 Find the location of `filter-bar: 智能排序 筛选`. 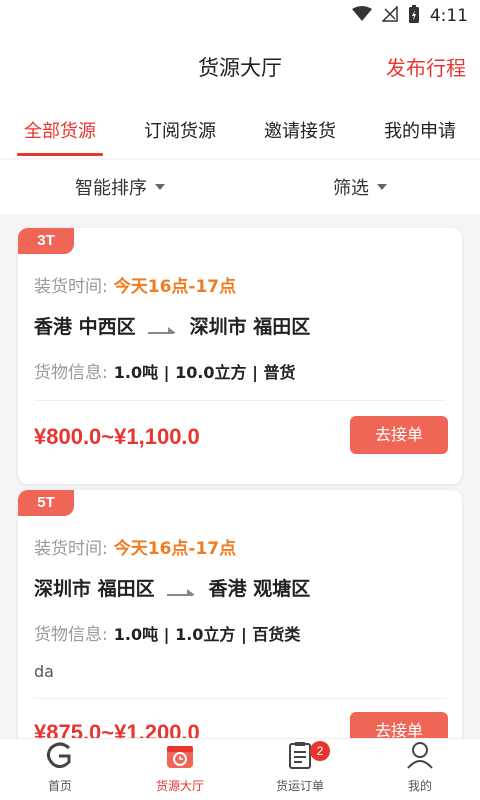

filter-bar: 智能排序 筛选 is located at coordinates (240, 187).